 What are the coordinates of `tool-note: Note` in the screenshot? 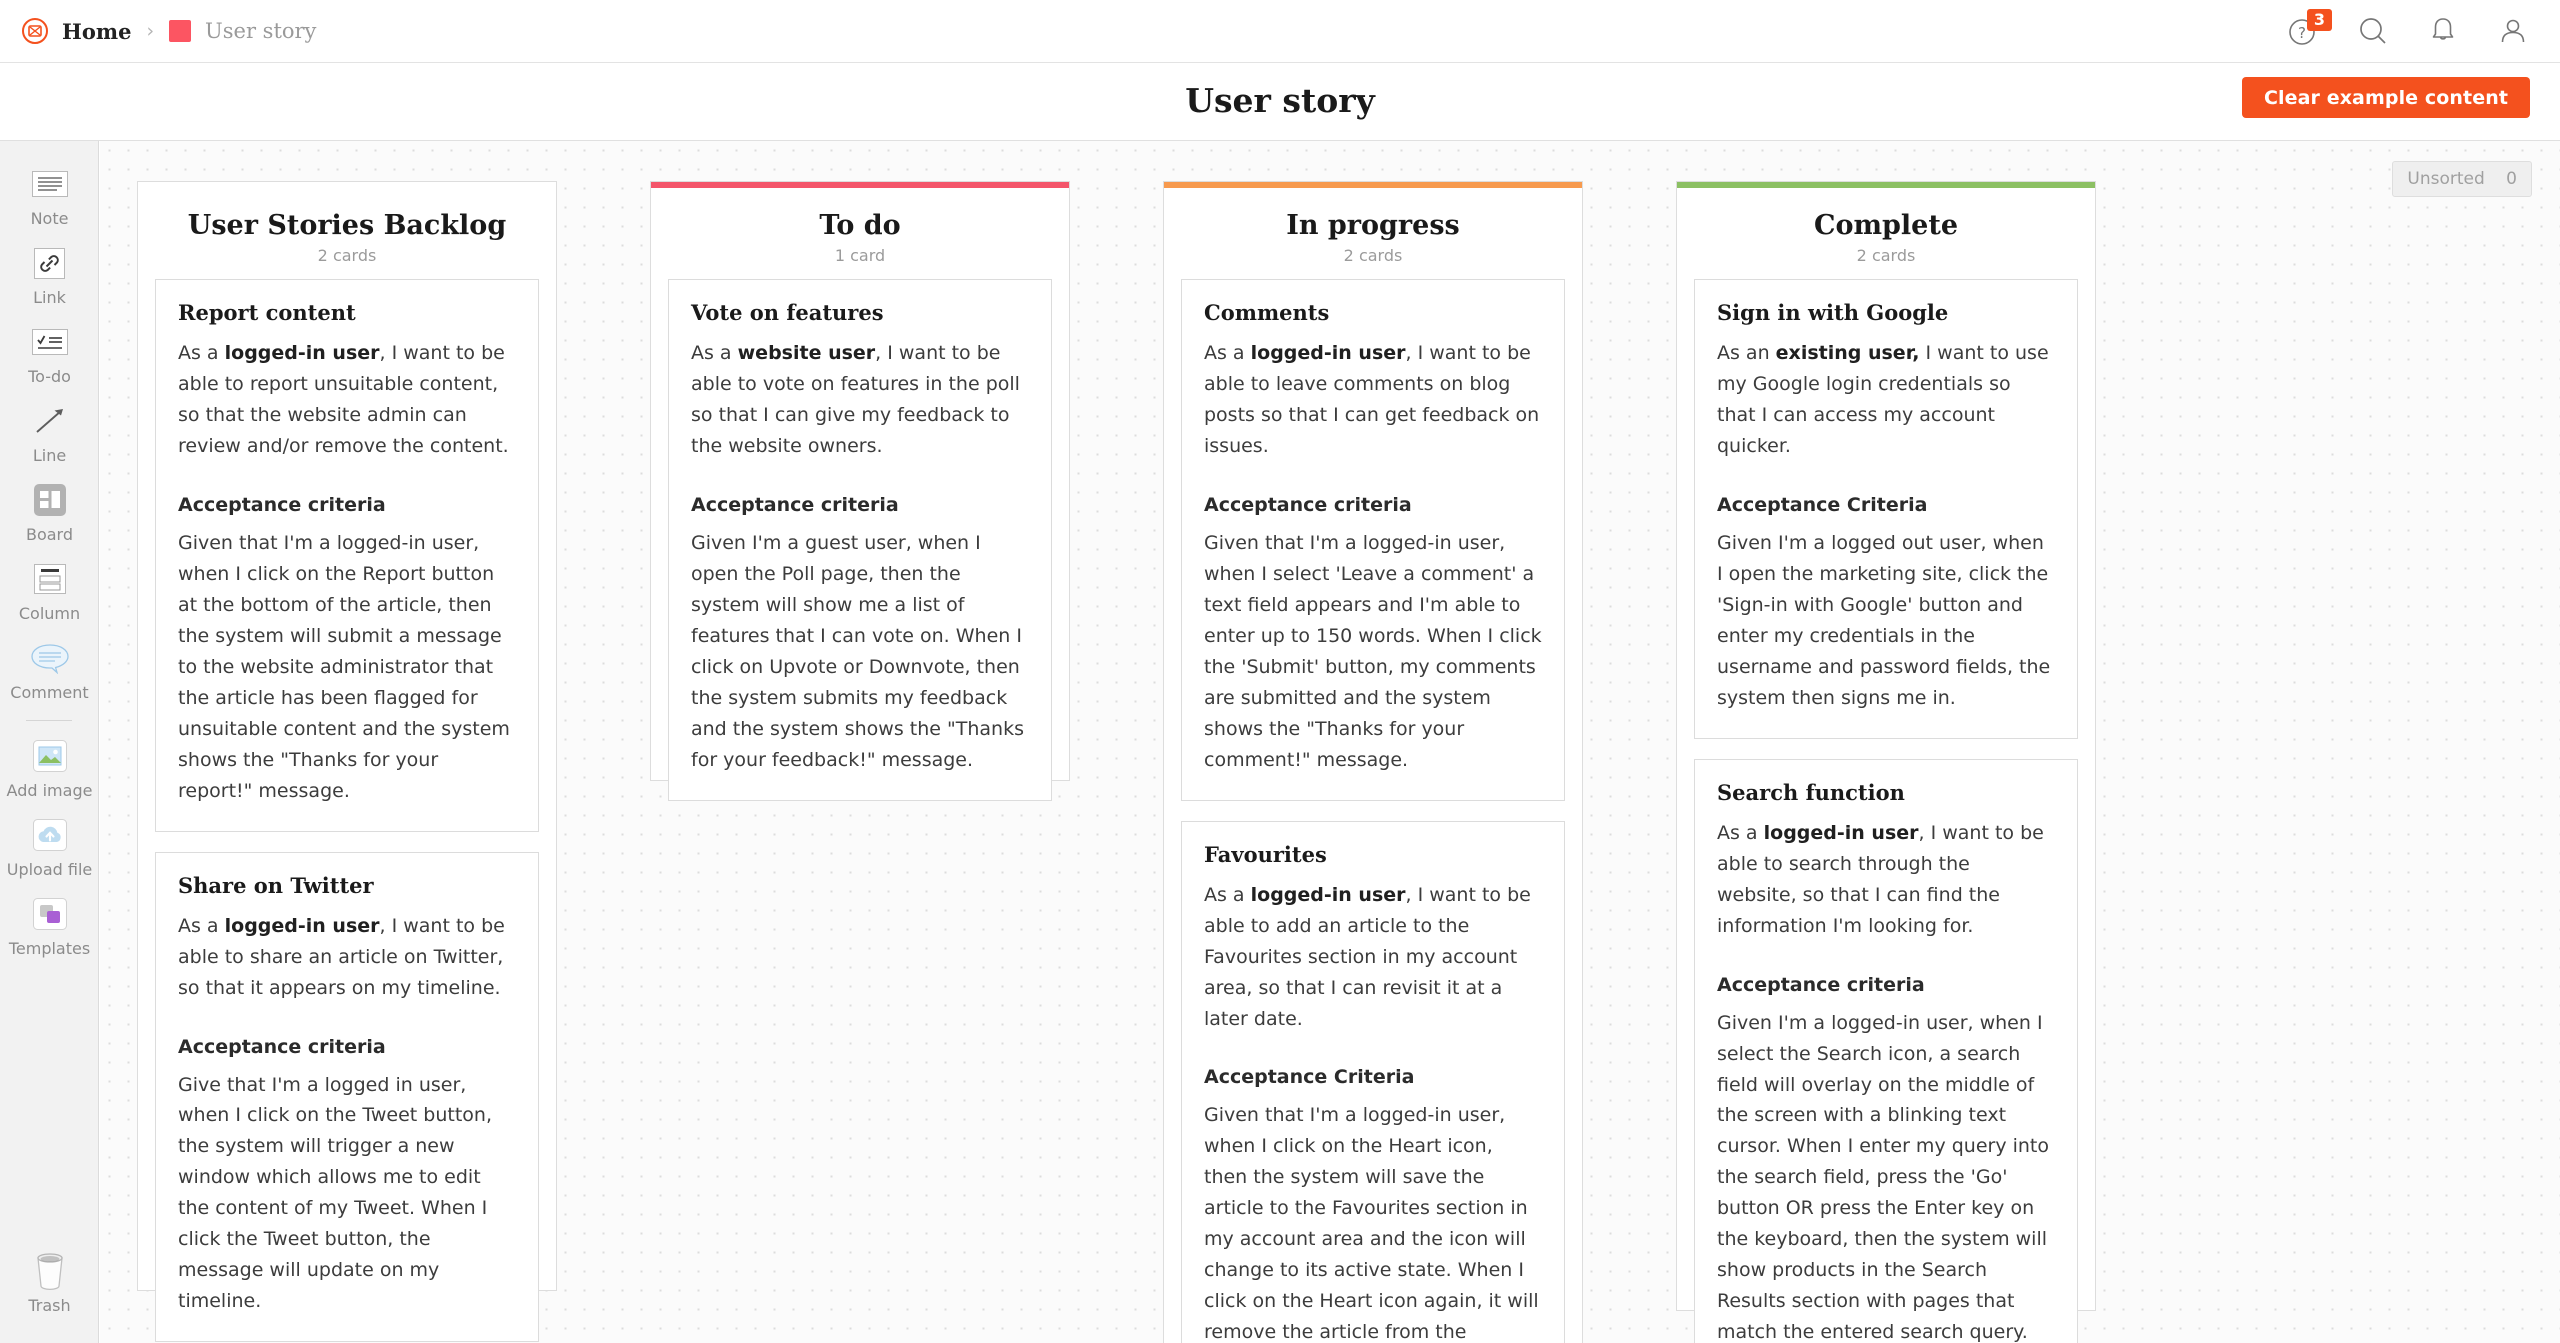 It's located at (49, 196).